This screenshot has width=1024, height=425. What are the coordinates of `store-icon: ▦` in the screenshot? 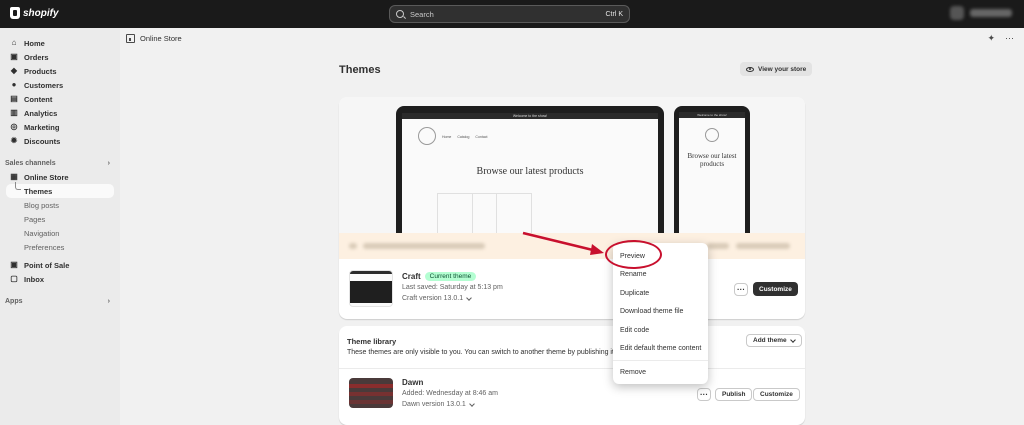 It's located at (14, 176).